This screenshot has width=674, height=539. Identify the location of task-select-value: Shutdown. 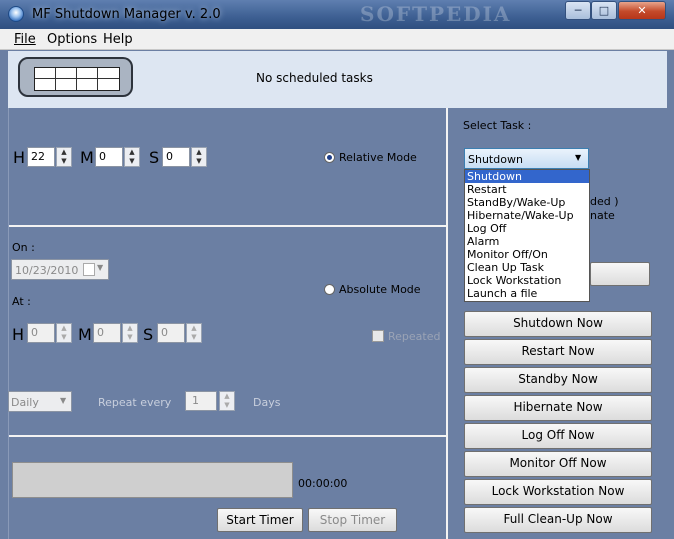
(495, 159).